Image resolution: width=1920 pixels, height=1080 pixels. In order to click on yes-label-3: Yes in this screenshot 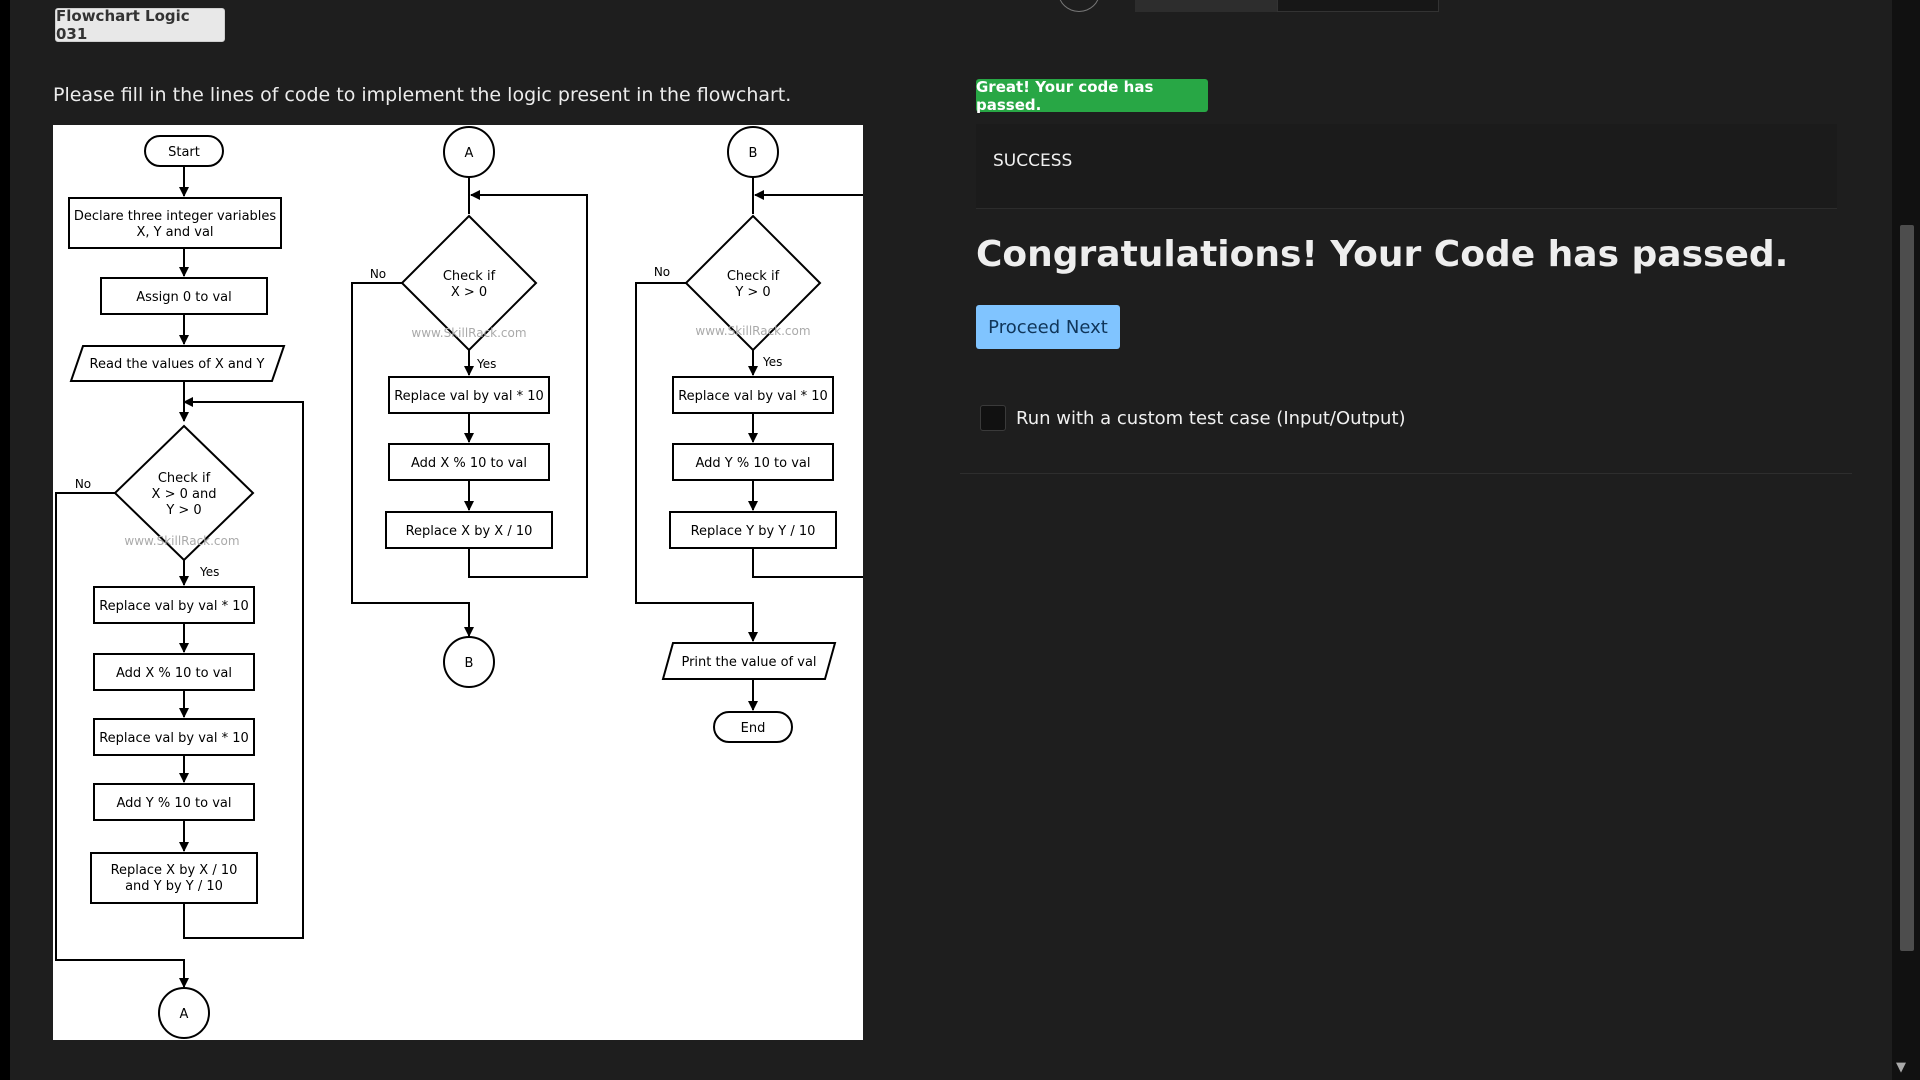, I will do `click(772, 362)`.